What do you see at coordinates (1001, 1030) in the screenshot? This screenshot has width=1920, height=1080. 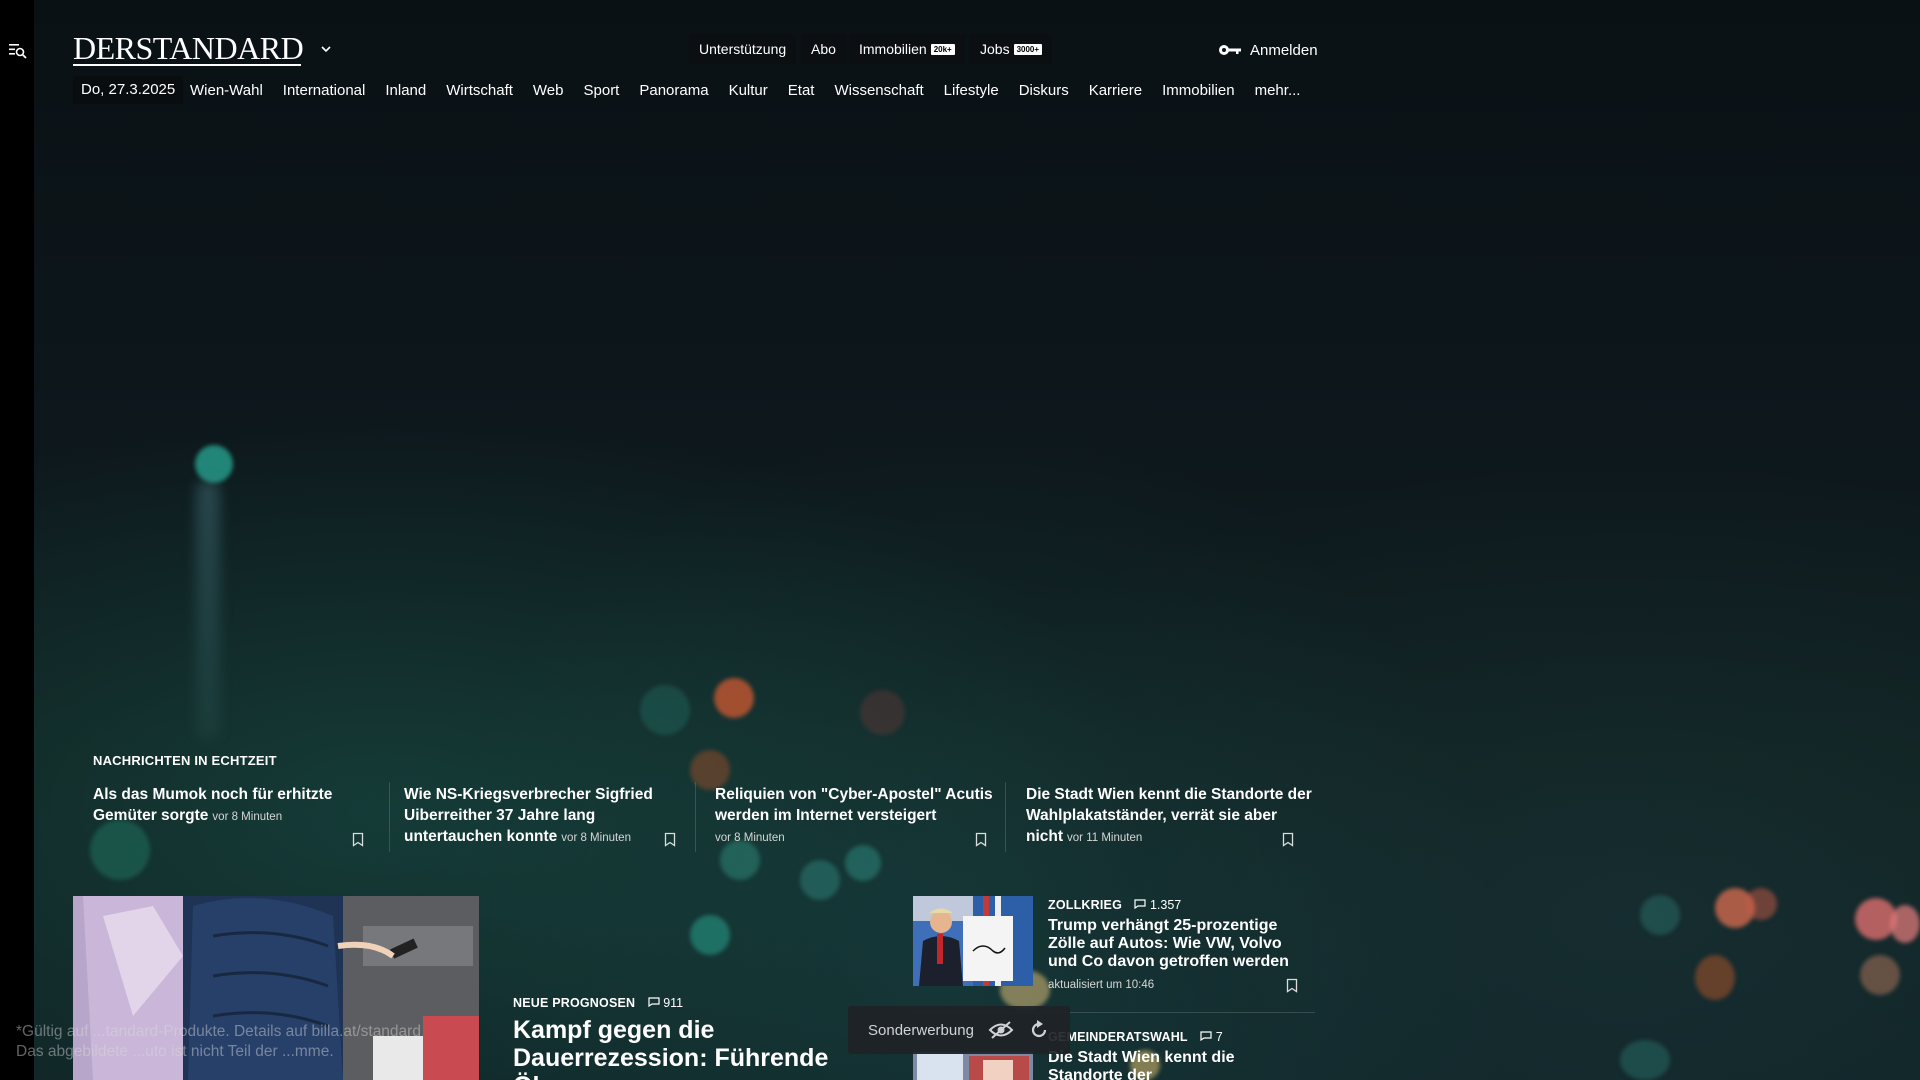 I see `hide-ad-icon` at bounding box center [1001, 1030].